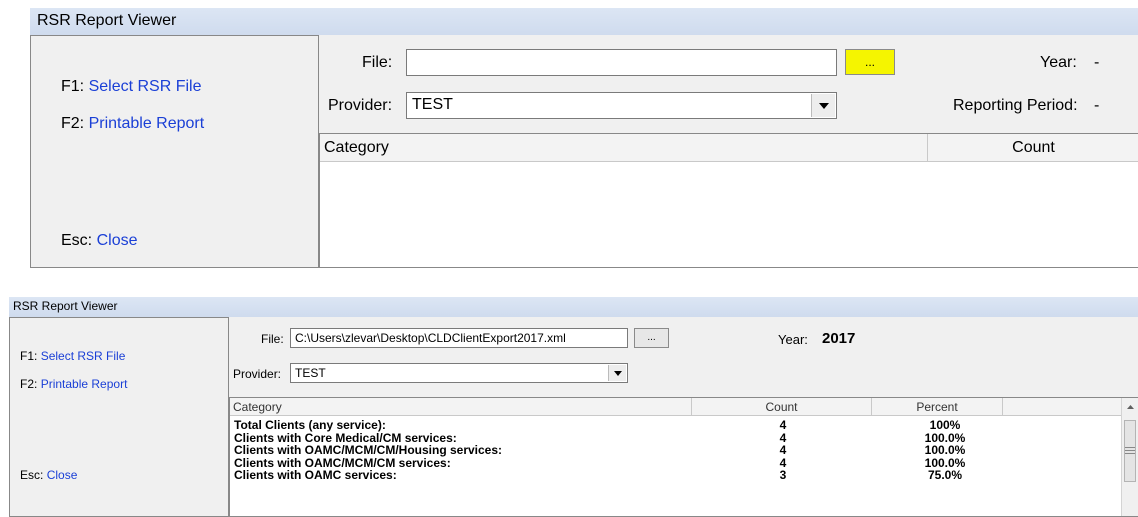 This screenshot has width=1138, height=517. Describe the element at coordinates (1130, 450) in the screenshot. I see `scroll-grip-icon` at that location.